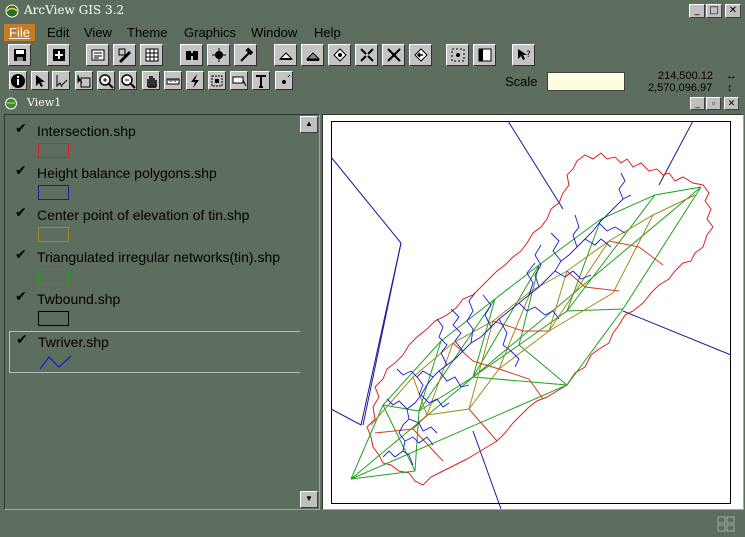  What do you see at coordinates (586, 81) in the screenshot?
I see `scale-input` at bounding box center [586, 81].